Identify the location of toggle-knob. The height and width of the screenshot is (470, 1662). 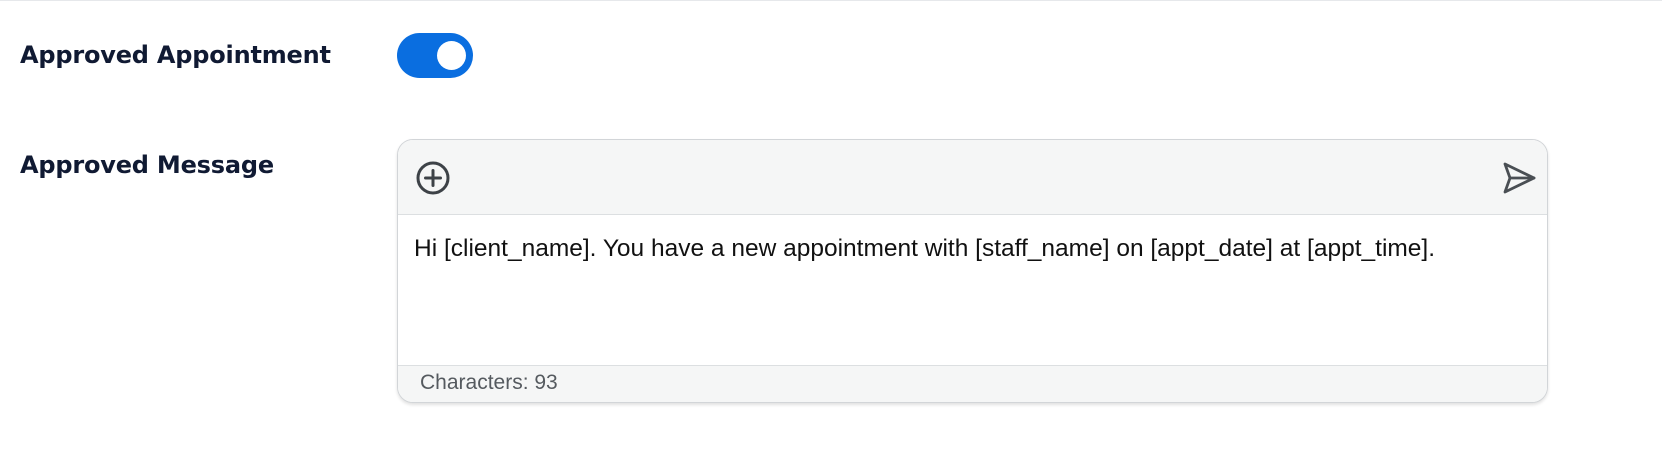
(451, 55).